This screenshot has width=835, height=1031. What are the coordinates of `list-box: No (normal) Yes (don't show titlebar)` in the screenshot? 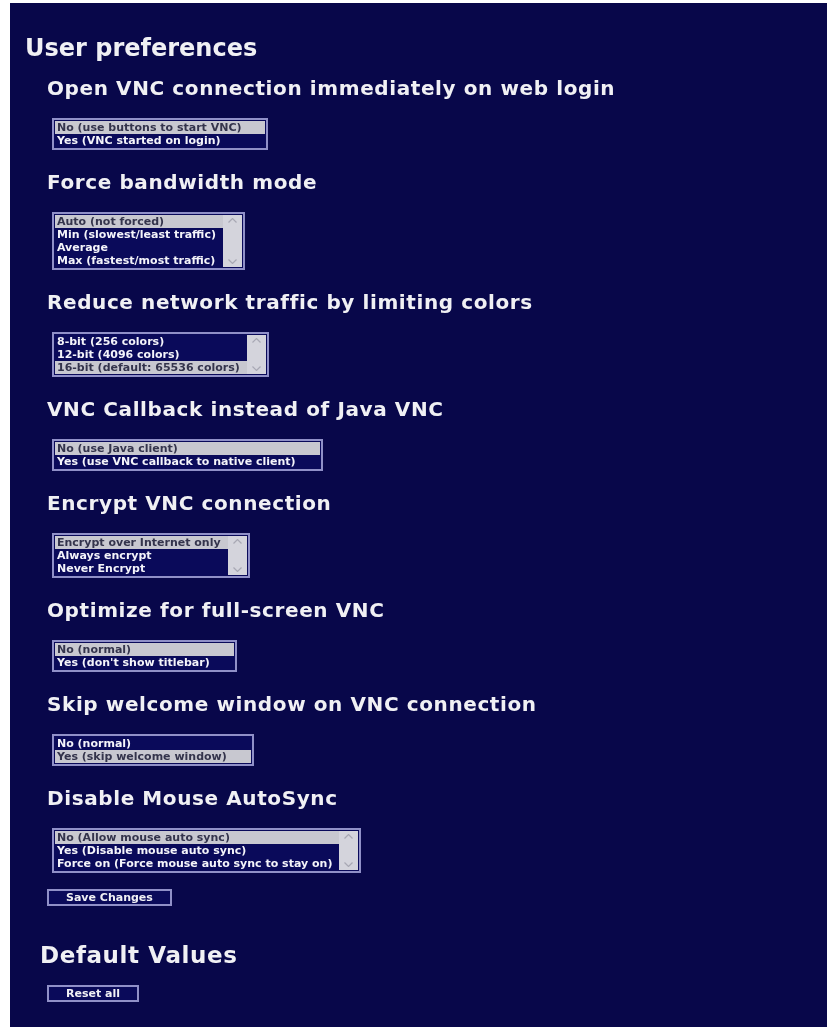 It's located at (144, 656).